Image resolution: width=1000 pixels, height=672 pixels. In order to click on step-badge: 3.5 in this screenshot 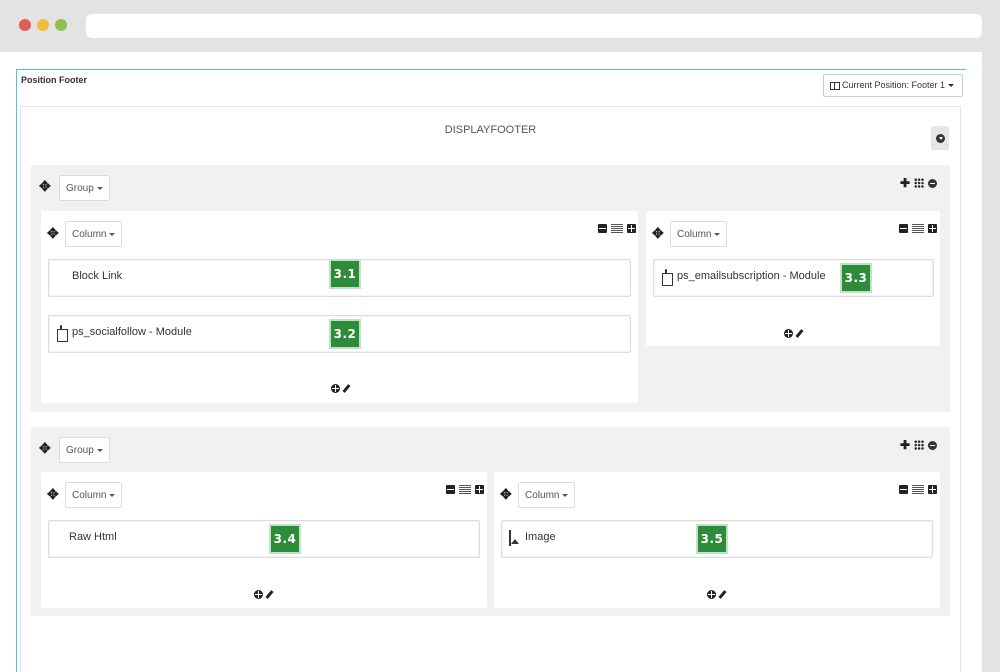, I will do `click(712, 539)`.